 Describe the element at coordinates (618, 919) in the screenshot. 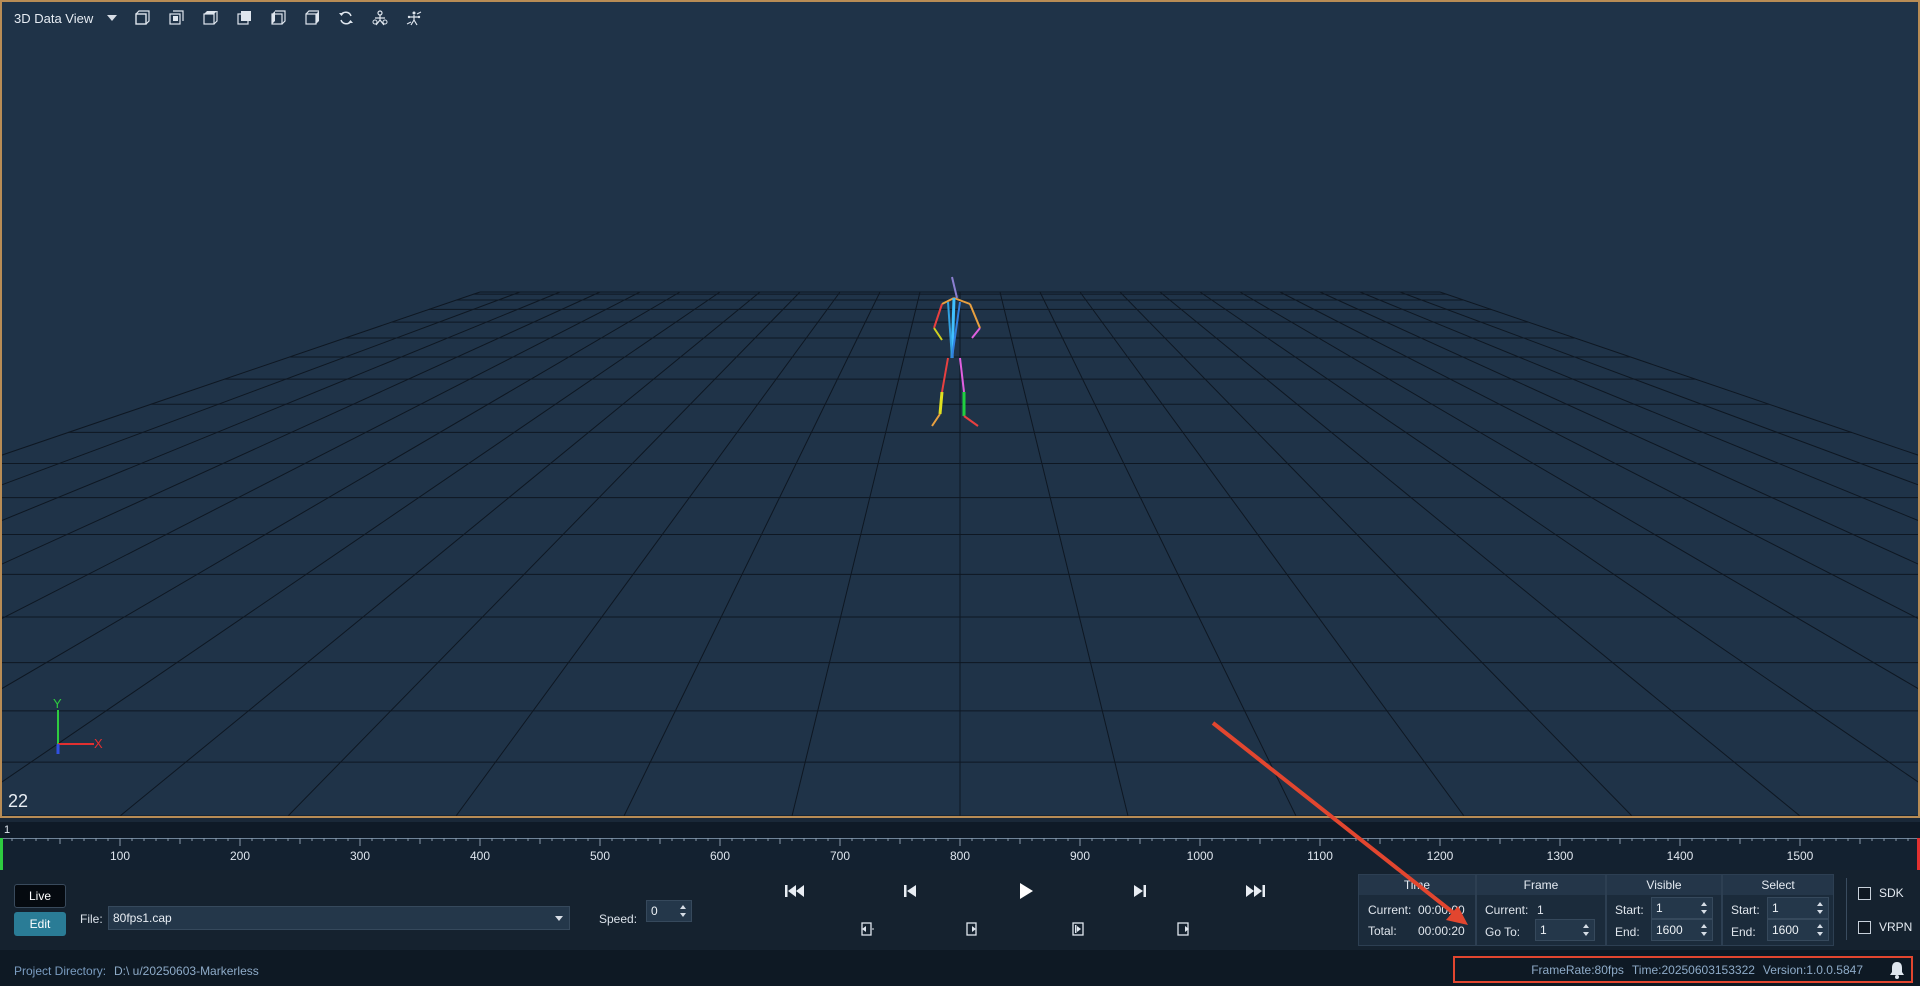

I see `speed-label: Speed:` at that location.